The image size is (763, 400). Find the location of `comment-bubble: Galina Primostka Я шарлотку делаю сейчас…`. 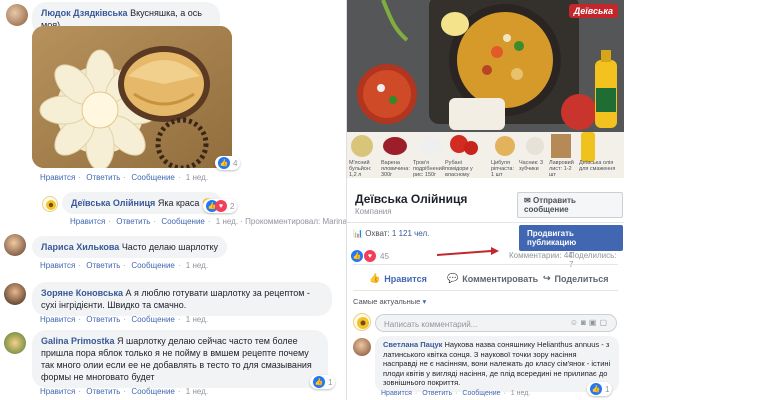

comment-bubble: Galina Primostka Я шарлотку делаю сейчас… is located at coordinates (180, 359).